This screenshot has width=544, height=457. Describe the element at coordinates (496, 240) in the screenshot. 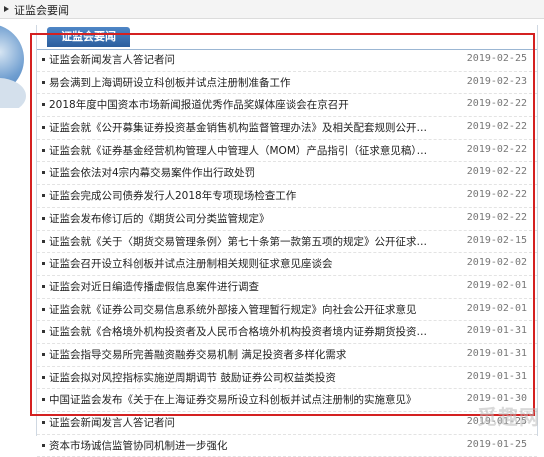

I see `news-date: 2019-02-15` at that location.